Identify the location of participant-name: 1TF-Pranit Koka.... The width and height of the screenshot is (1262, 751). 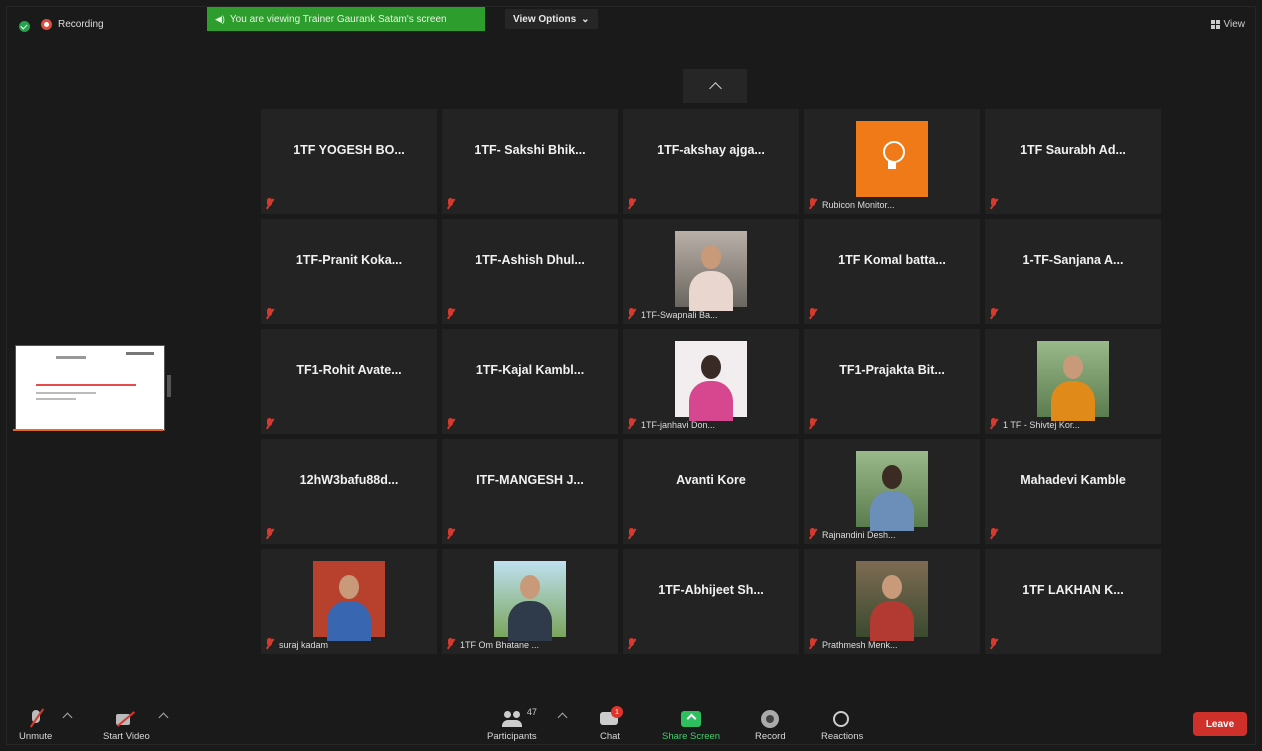
(349, 259).